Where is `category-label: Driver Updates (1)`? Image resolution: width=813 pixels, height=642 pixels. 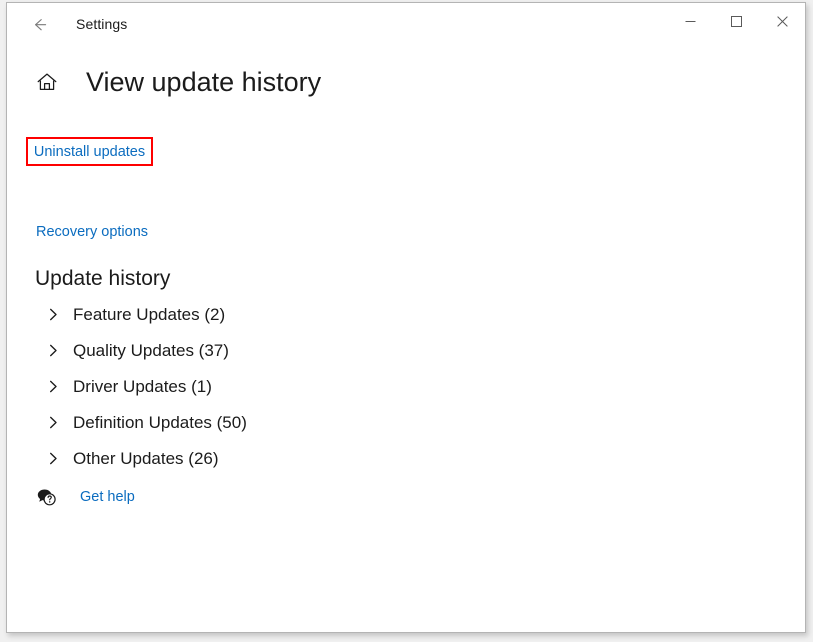 category-label: Driver Updates (1) is located at coordinates (142, 386).